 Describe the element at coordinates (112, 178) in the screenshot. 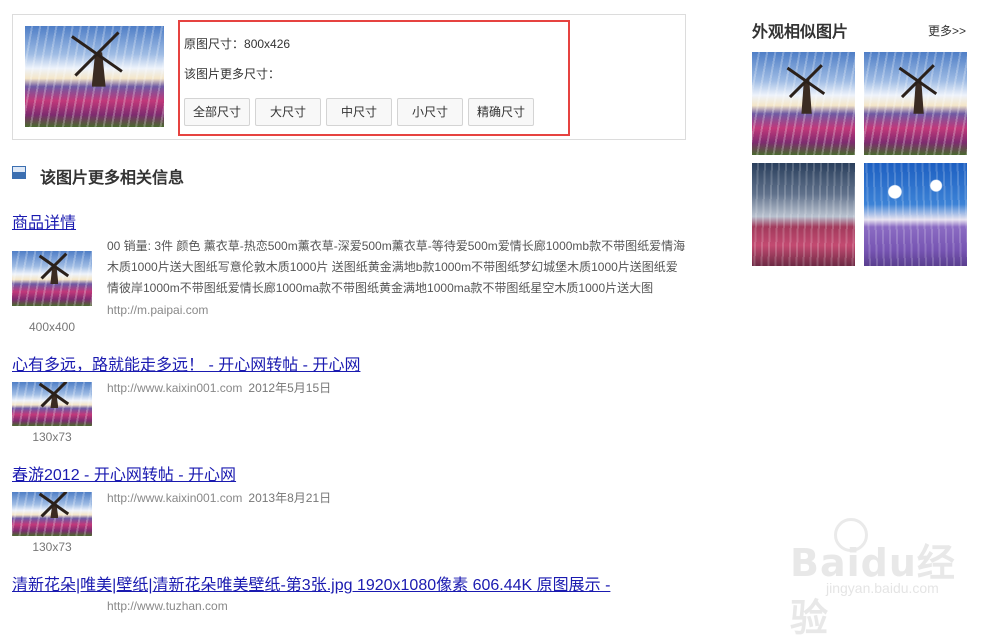

I see `section-title: 该图片更多相关信息` at that location.